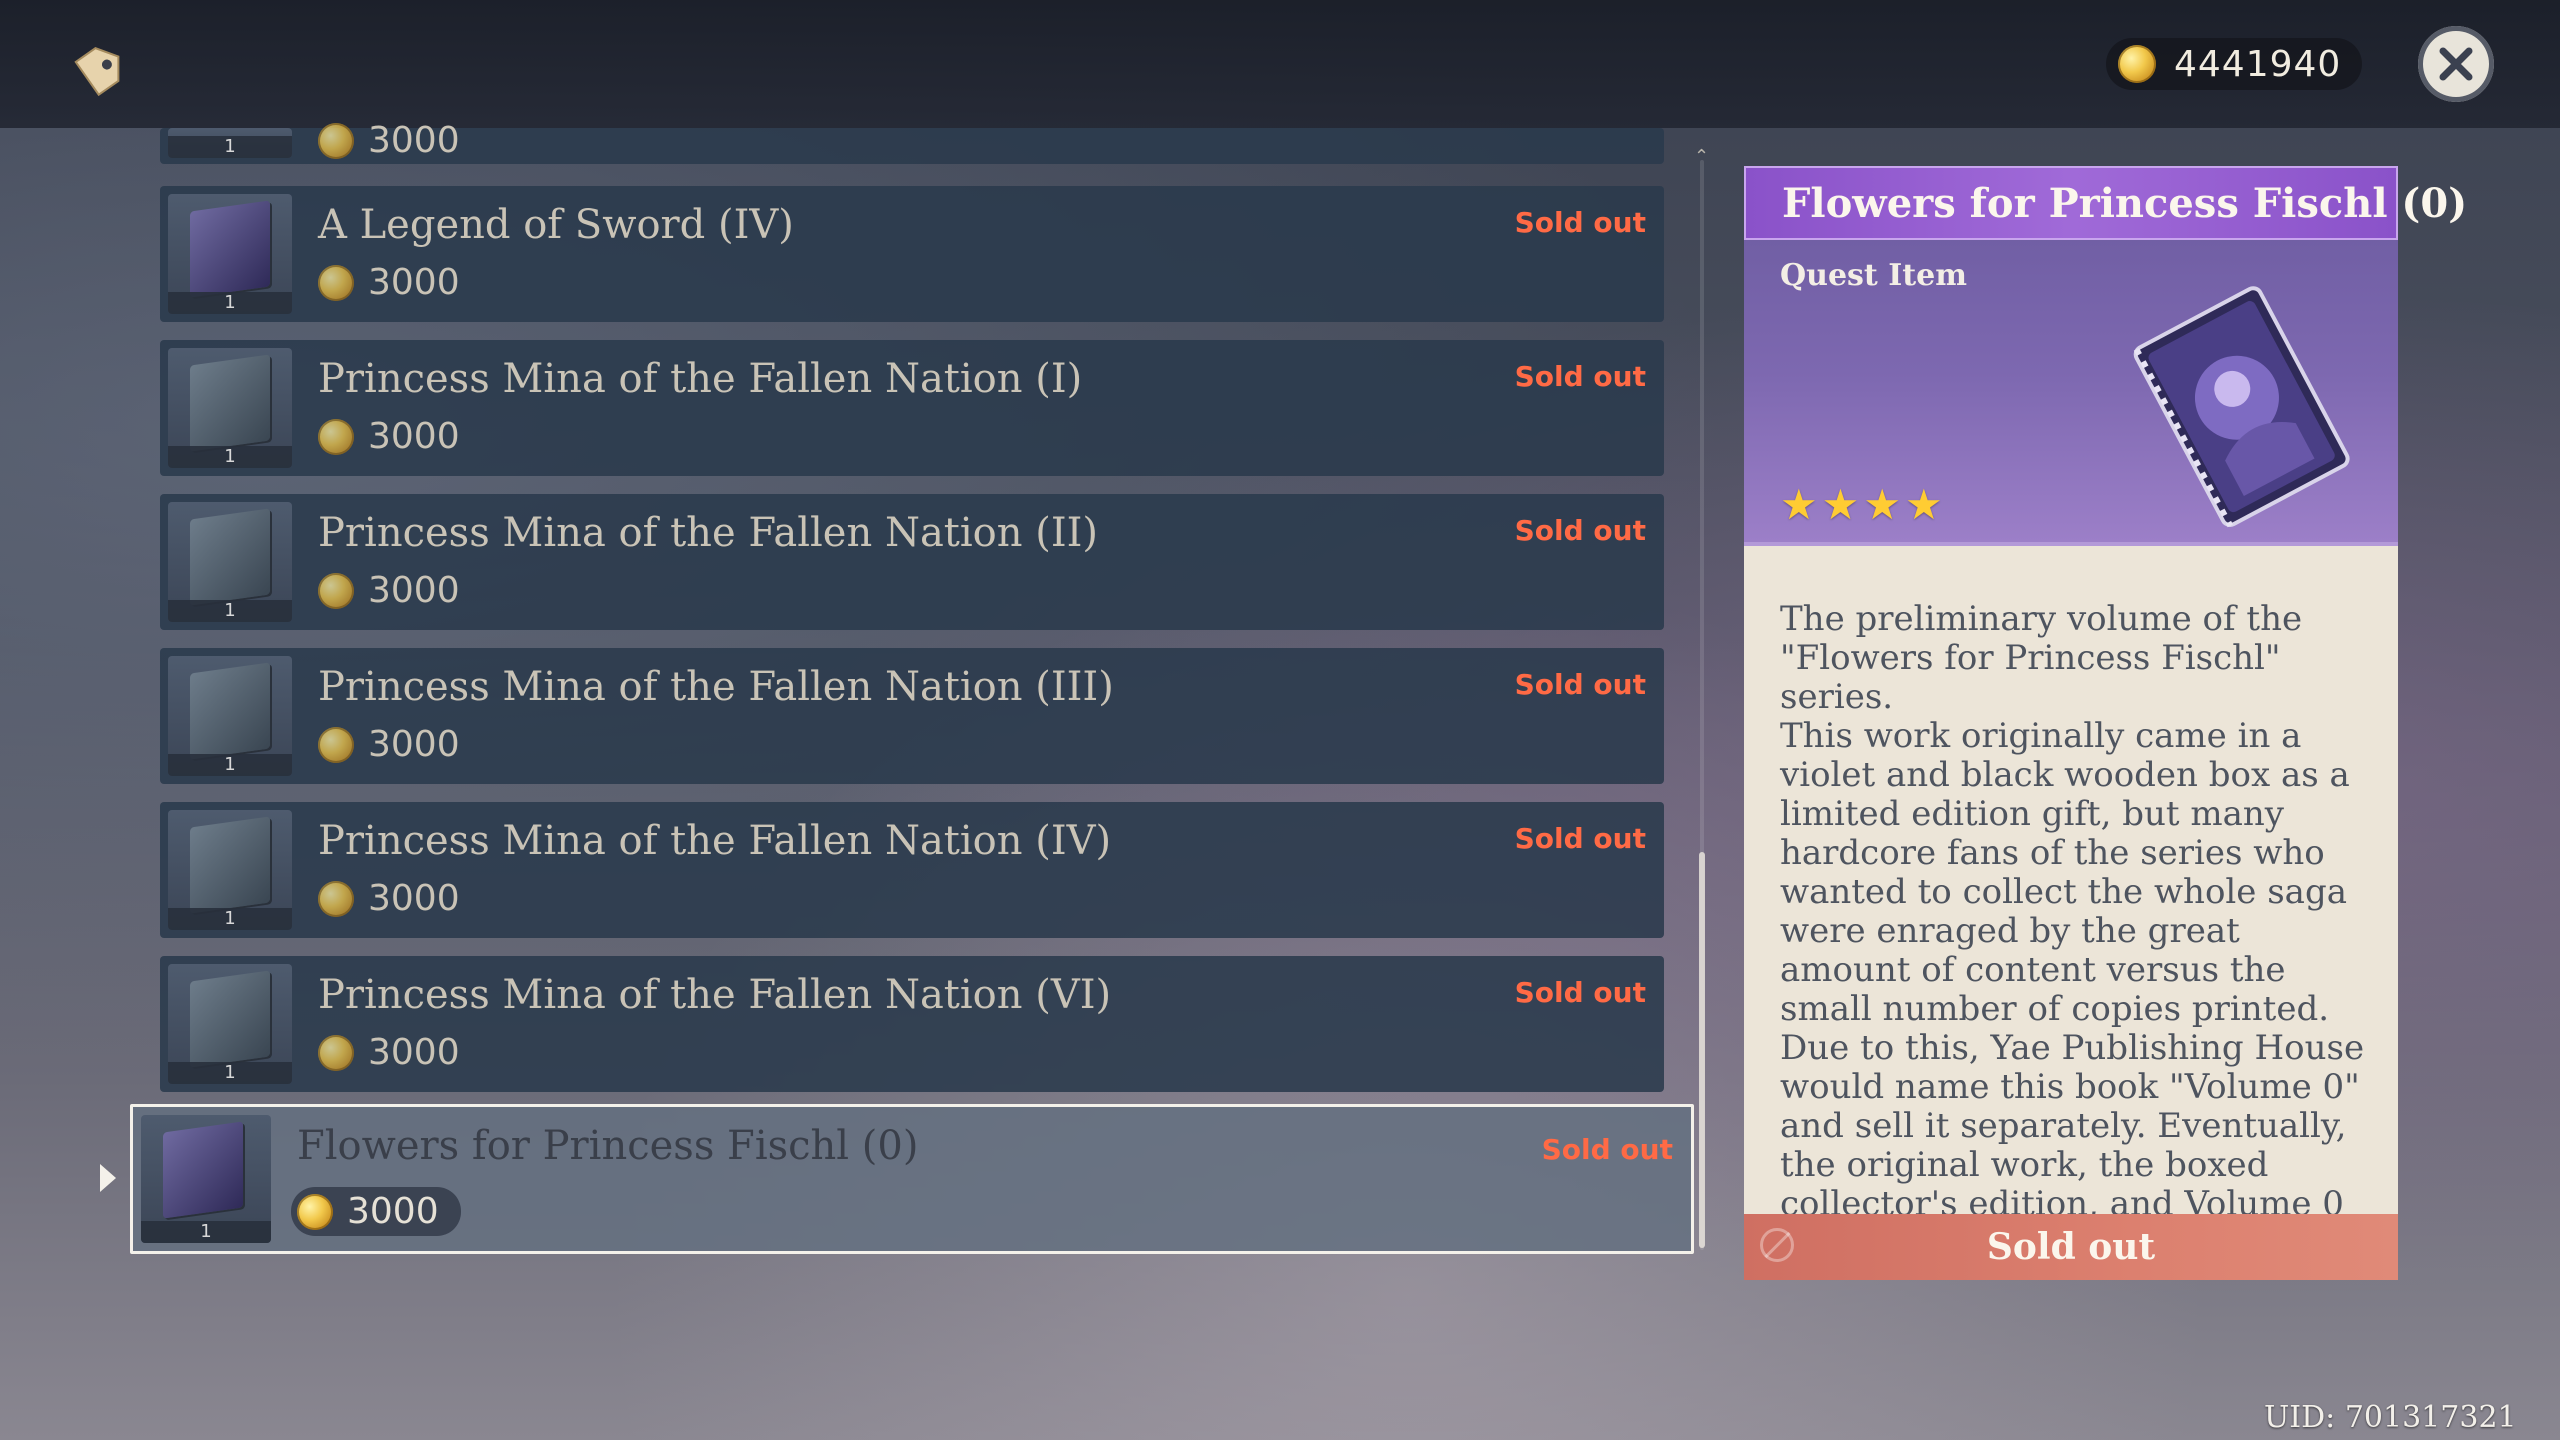 This screenshot has width=2560, height=1440. What do you see at coordinates (2125, 203) in the screenshot?
I see `detail-title: Flowers for Princess Fischl (0)` at bounding box center [2125, 203].